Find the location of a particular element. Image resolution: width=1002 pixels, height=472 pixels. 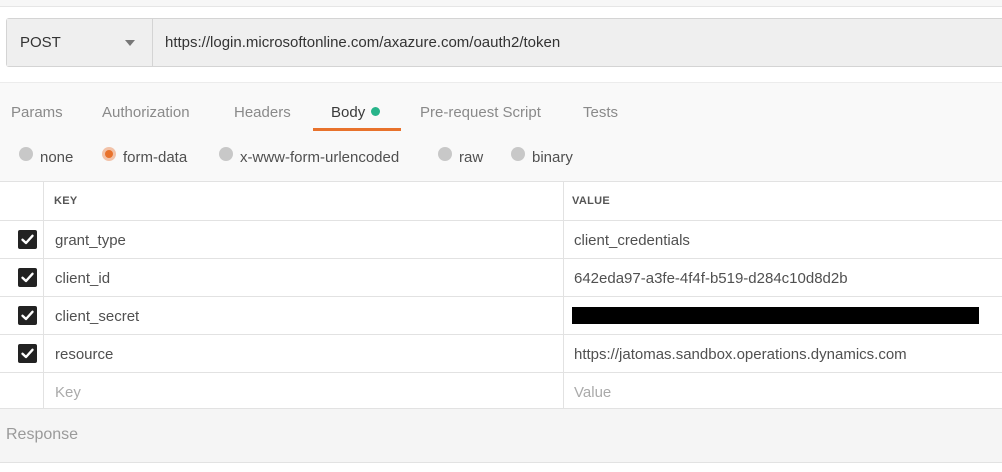

radio-raw is located at coordinates (445, 154).